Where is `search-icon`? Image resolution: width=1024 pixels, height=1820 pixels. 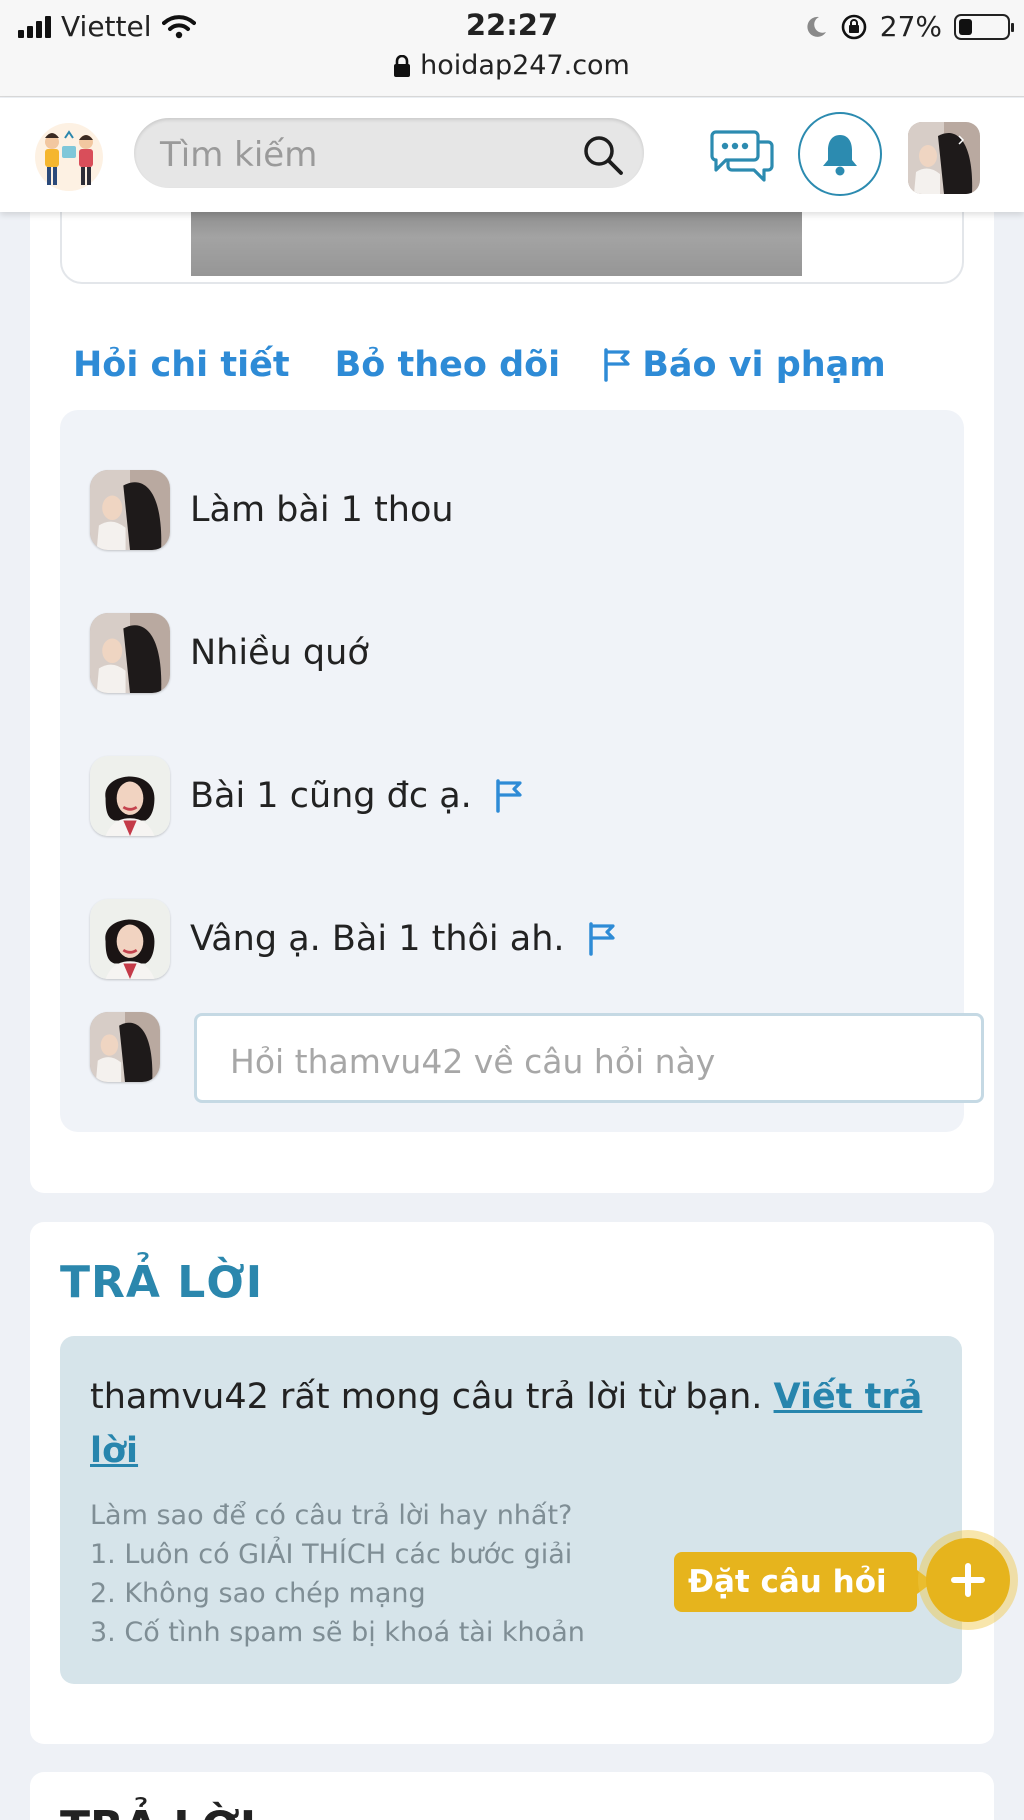 search-icon is located at coordinates (603, 155).